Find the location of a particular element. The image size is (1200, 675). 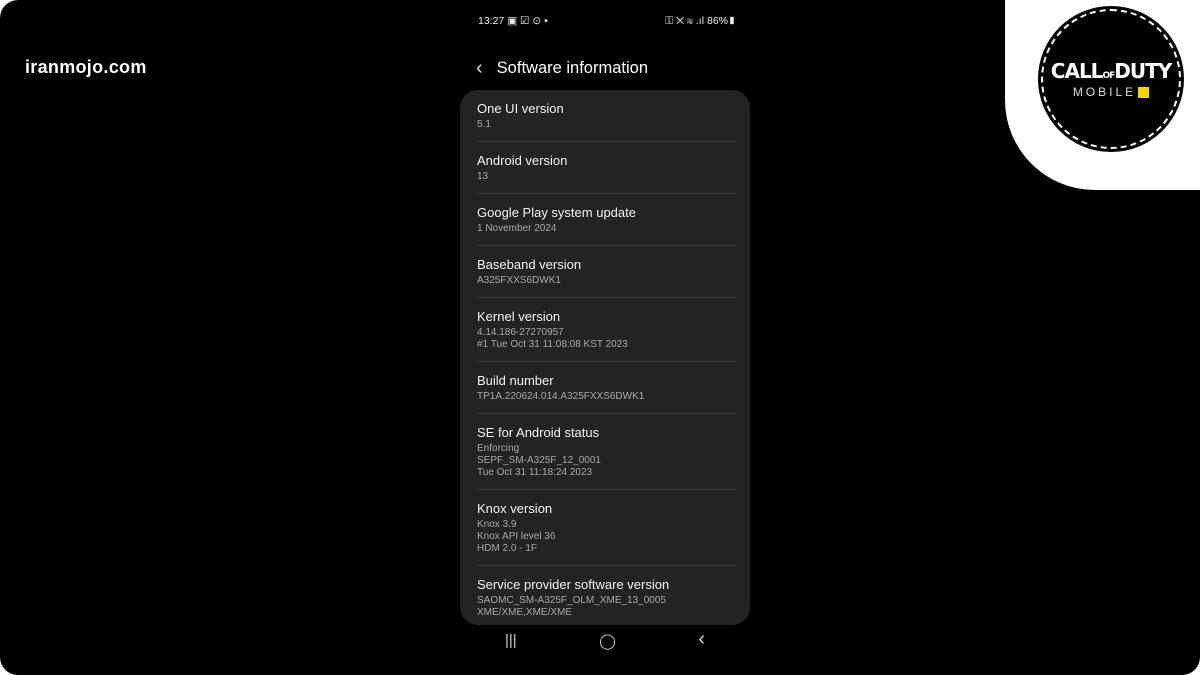

site-watermark: iranmojo.com is located at coordinates (86, 67).